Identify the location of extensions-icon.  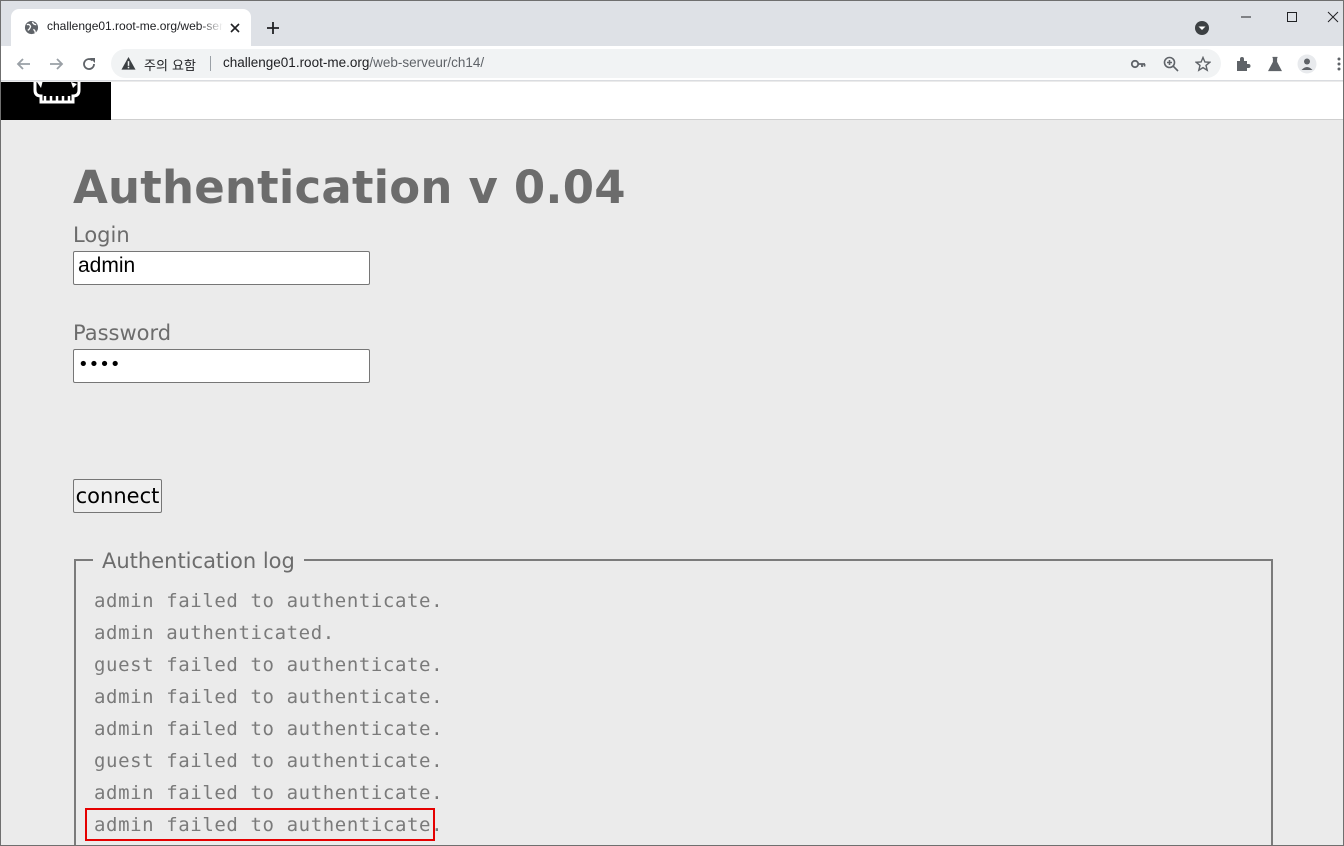
(1243, 64).